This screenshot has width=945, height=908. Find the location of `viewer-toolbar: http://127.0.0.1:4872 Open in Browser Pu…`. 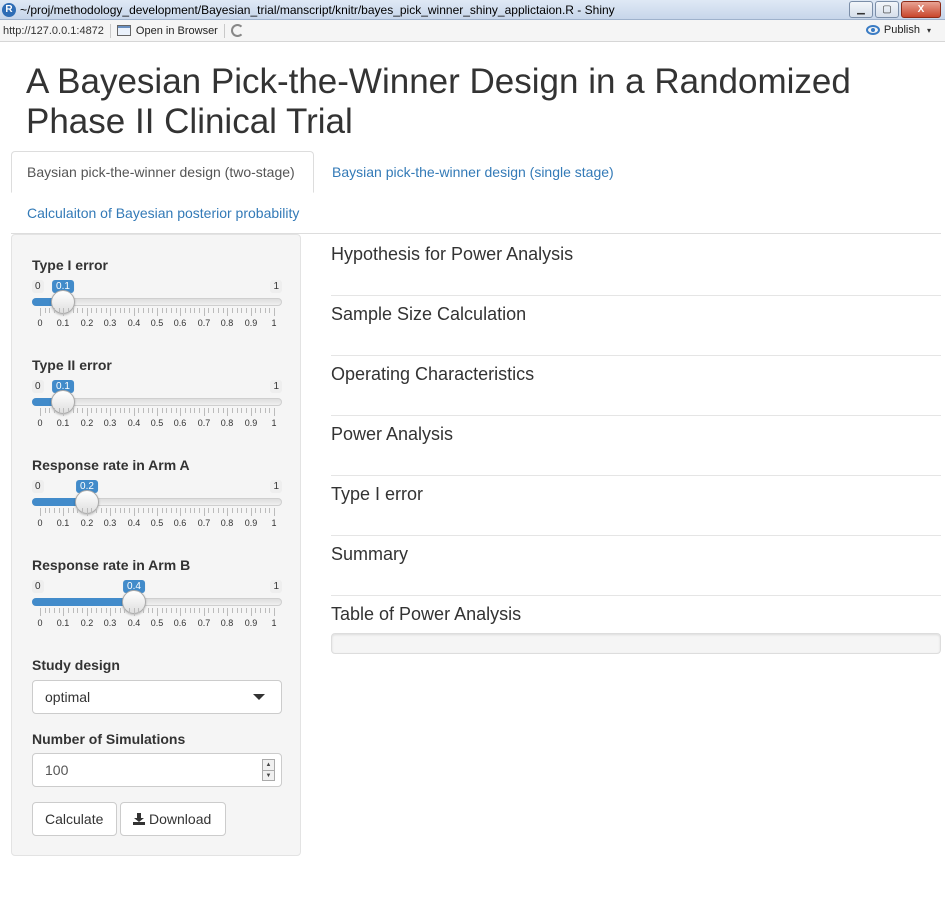

viewer-toolbar: http://127.0.0.1:4872 Open in Browser Pu… is located at coordinates (472, 31).